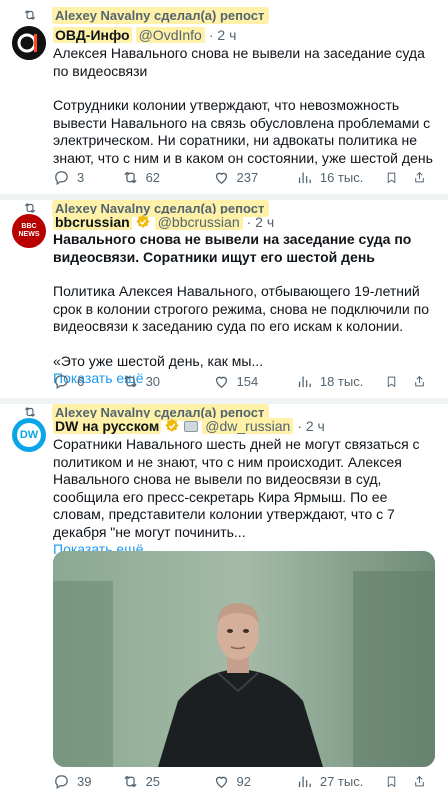 This screenshot has height=800, width=448. What do you see at coordinates (247, 381) in the screenshot?
I see `like-count: 154` at bounding box center [247, 381].